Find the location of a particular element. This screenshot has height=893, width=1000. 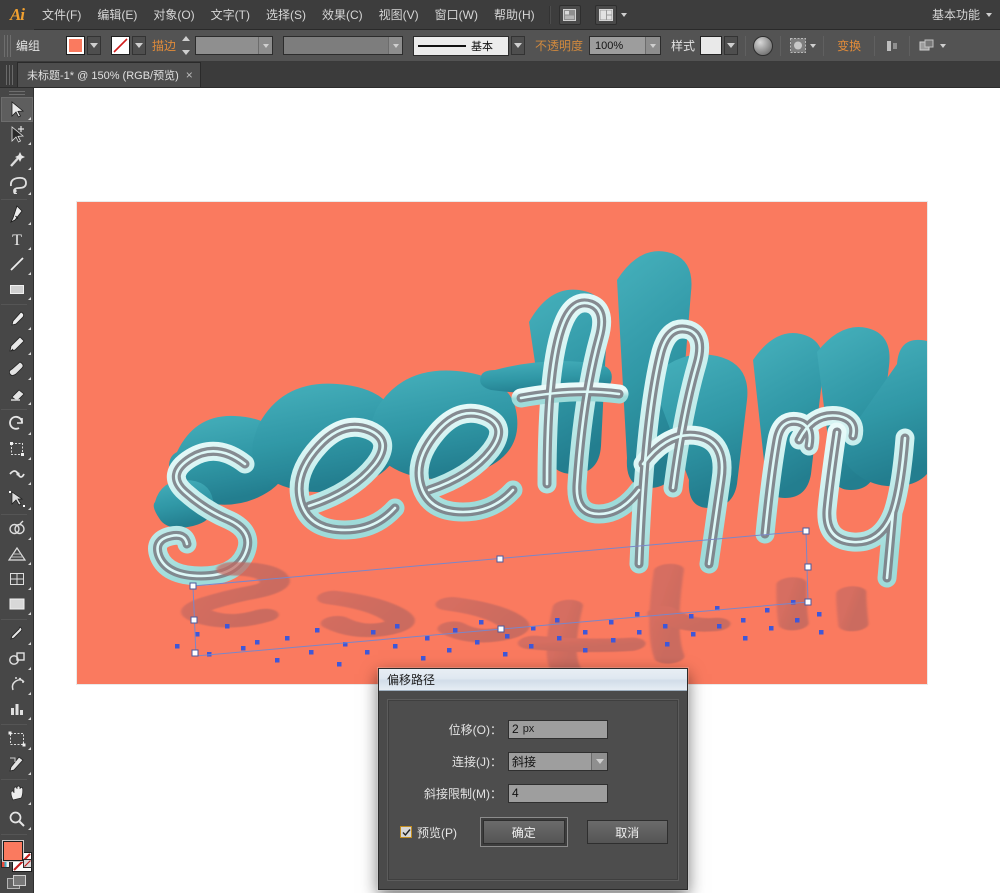

stroke-dropdown-button is located at coordinates (139, 45).